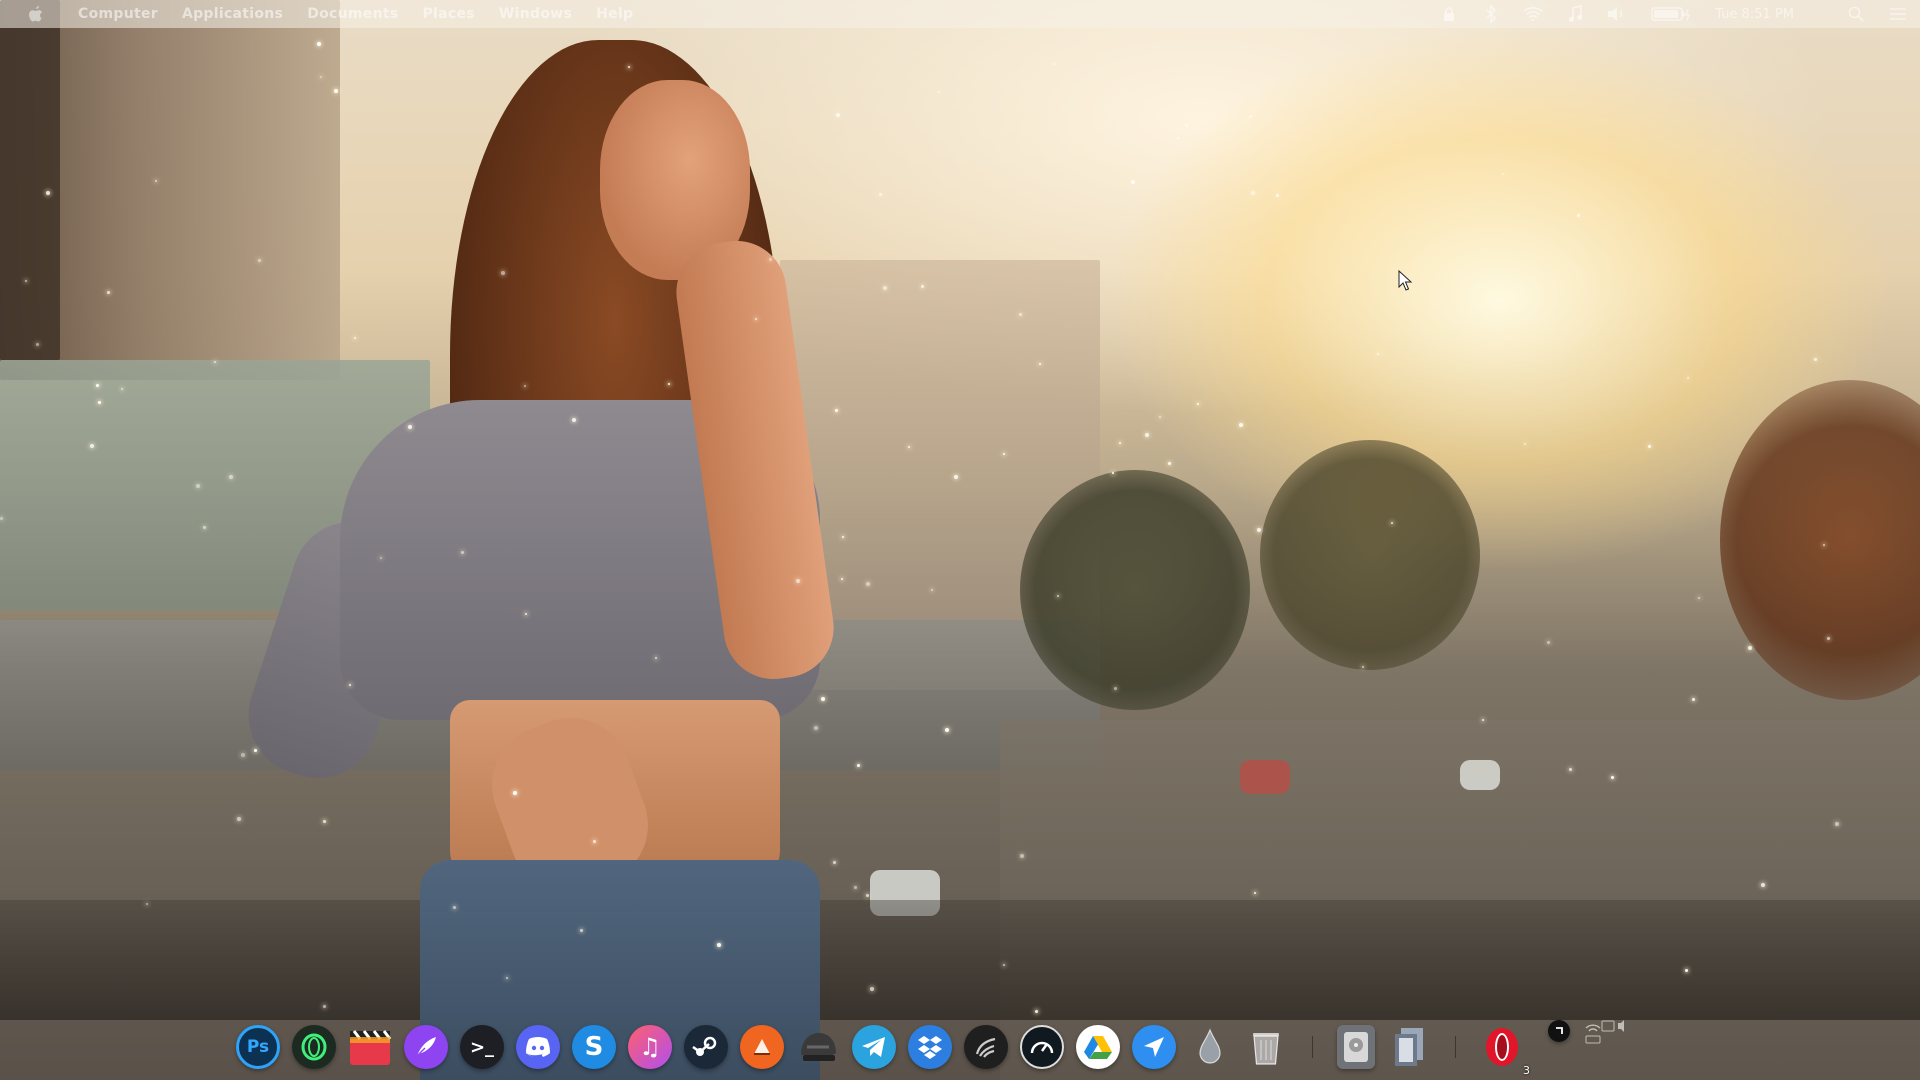 This screenshot has height=1080, width=1920. Describe the element at coordinates (1754, 14) in the screenshot. I see `clock: Tue 8:51 PM` at that location.